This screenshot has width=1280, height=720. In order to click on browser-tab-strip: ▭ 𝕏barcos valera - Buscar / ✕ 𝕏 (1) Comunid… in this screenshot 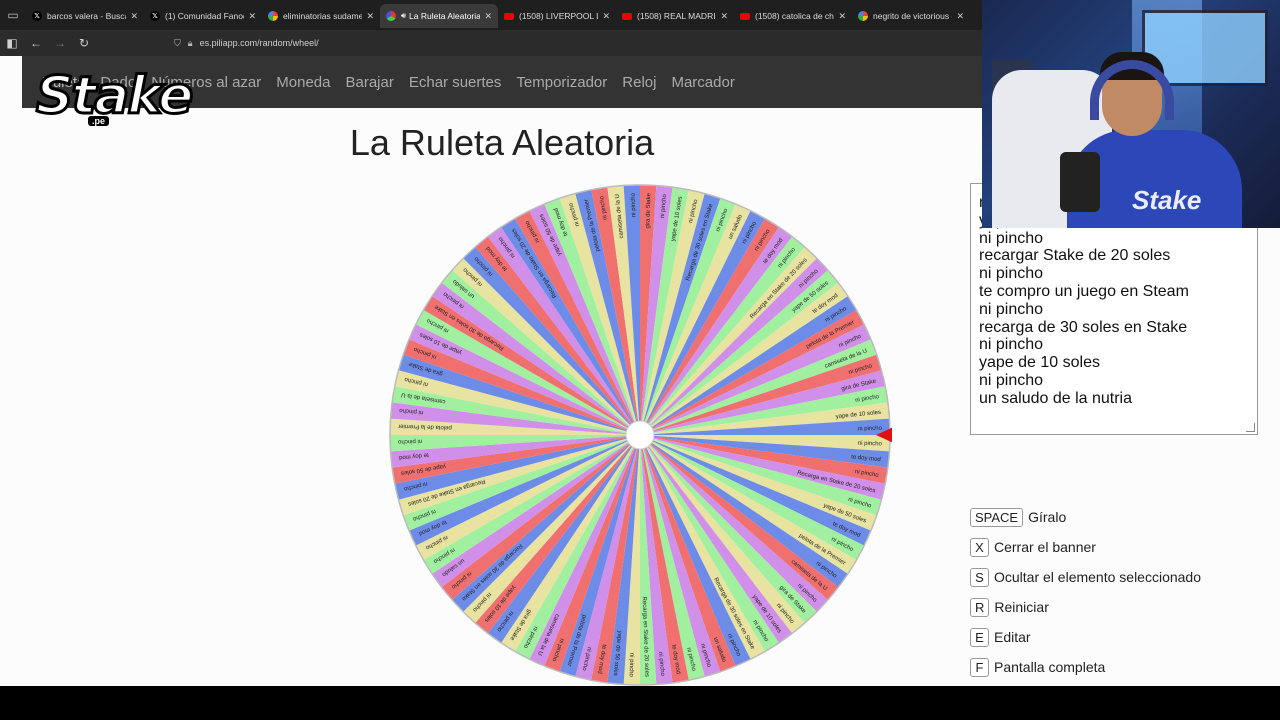, I will do `click(491, 15)`.